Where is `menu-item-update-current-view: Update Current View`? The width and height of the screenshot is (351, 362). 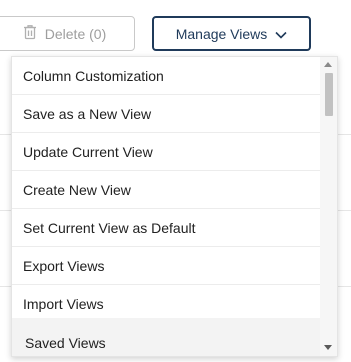 menu-item-update-current-view: Update Current View is located at coordinates (166, 152).